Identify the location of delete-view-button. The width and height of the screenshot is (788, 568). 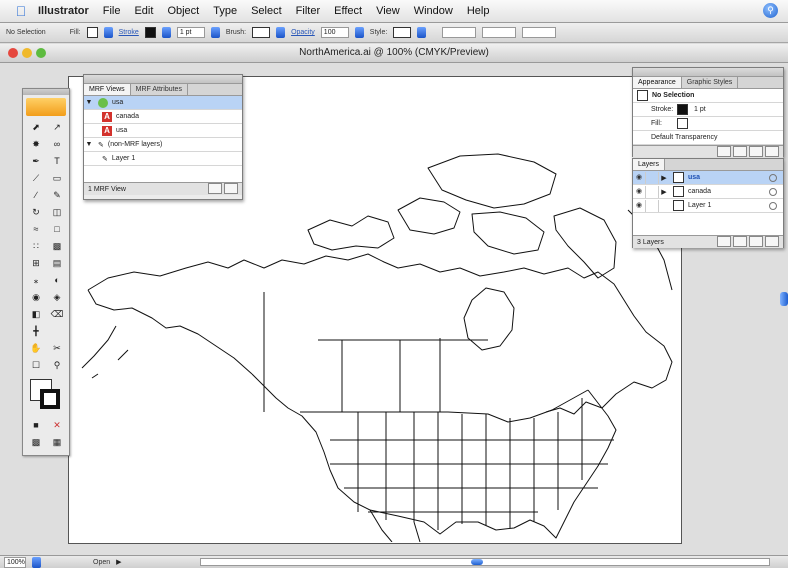
(231, 188).